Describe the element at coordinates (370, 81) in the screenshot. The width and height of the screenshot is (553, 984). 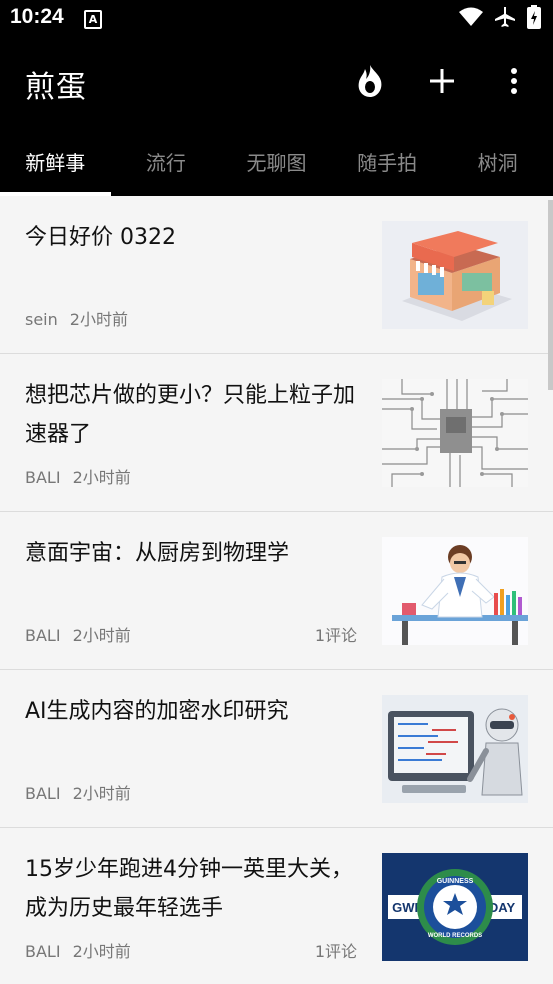
I see `hot-fire-icon` at that location.